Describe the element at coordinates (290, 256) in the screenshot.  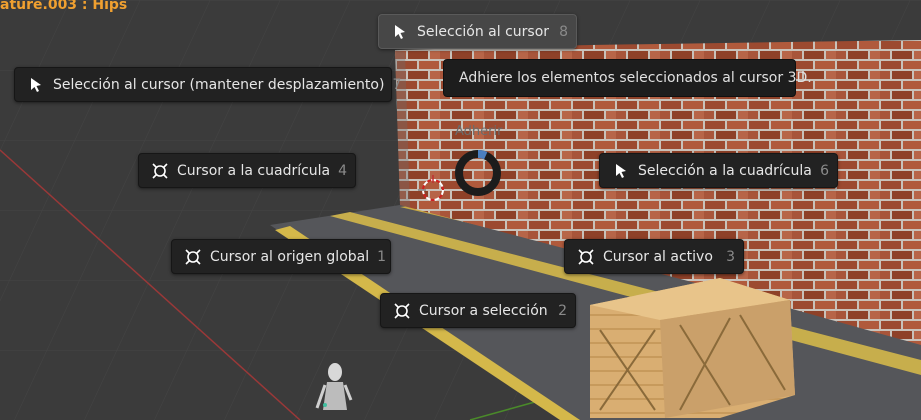
I see `pie-item-label: Cursor al origen global` at that location.